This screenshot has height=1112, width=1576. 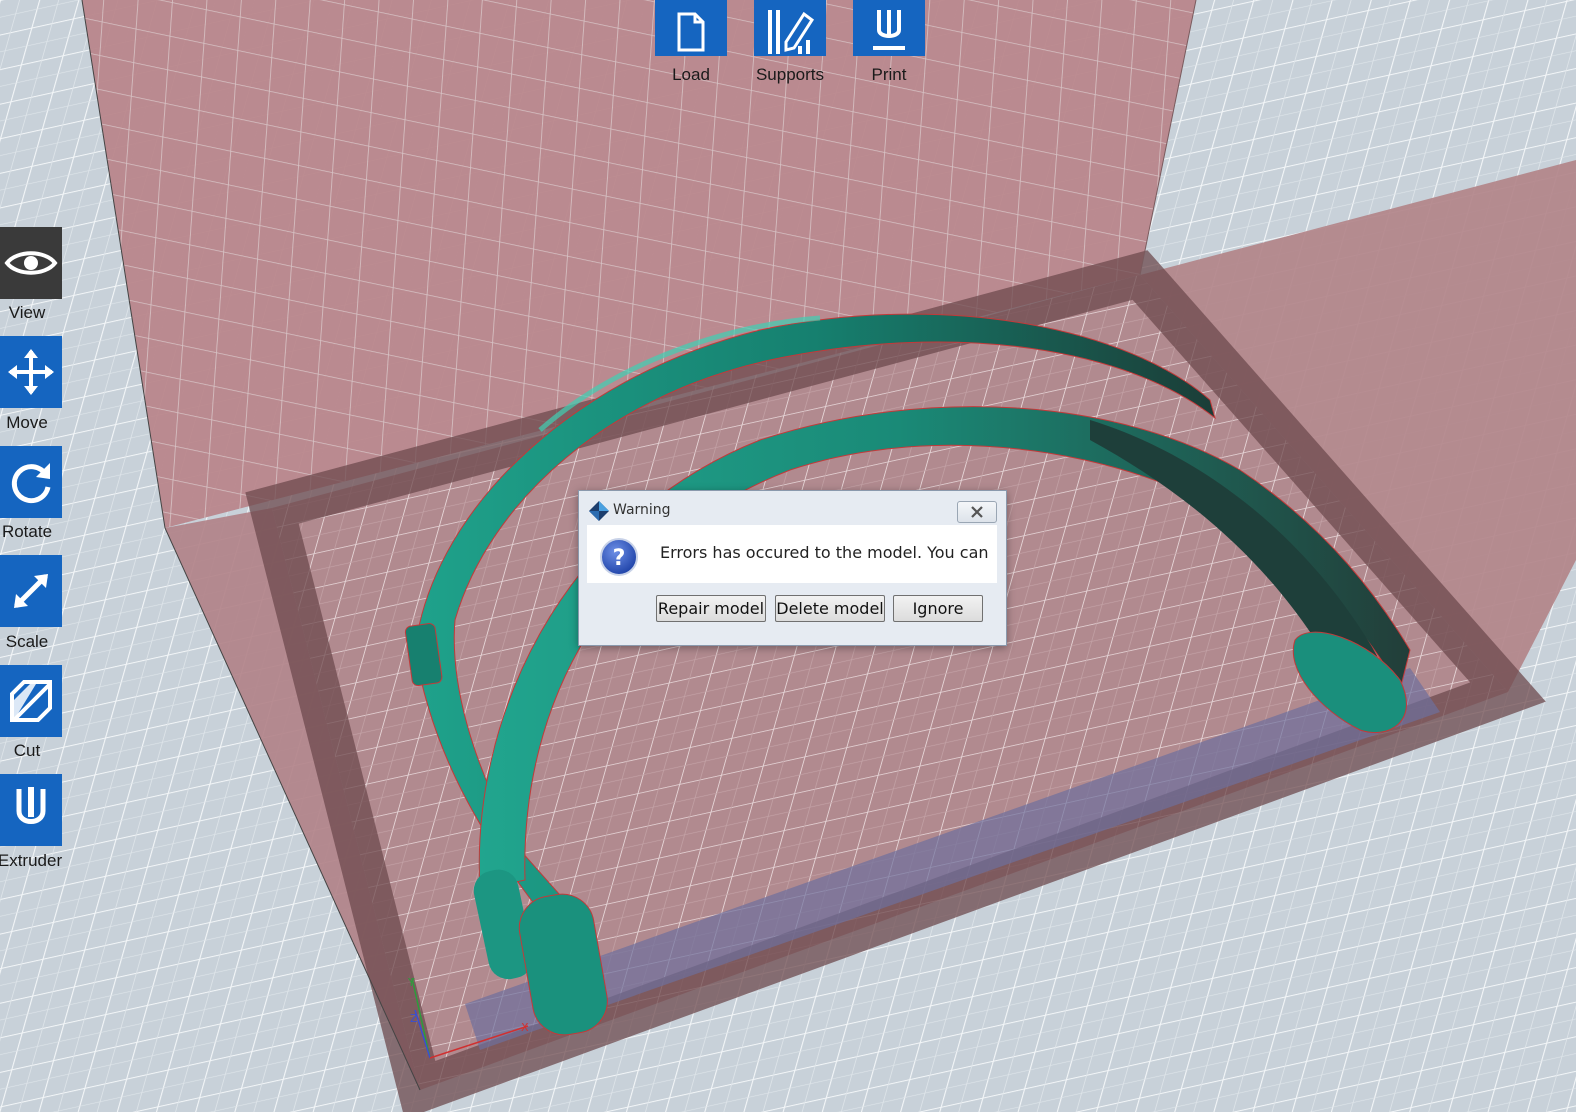 I want to click on cut-icon, so click(x=31, y=701).